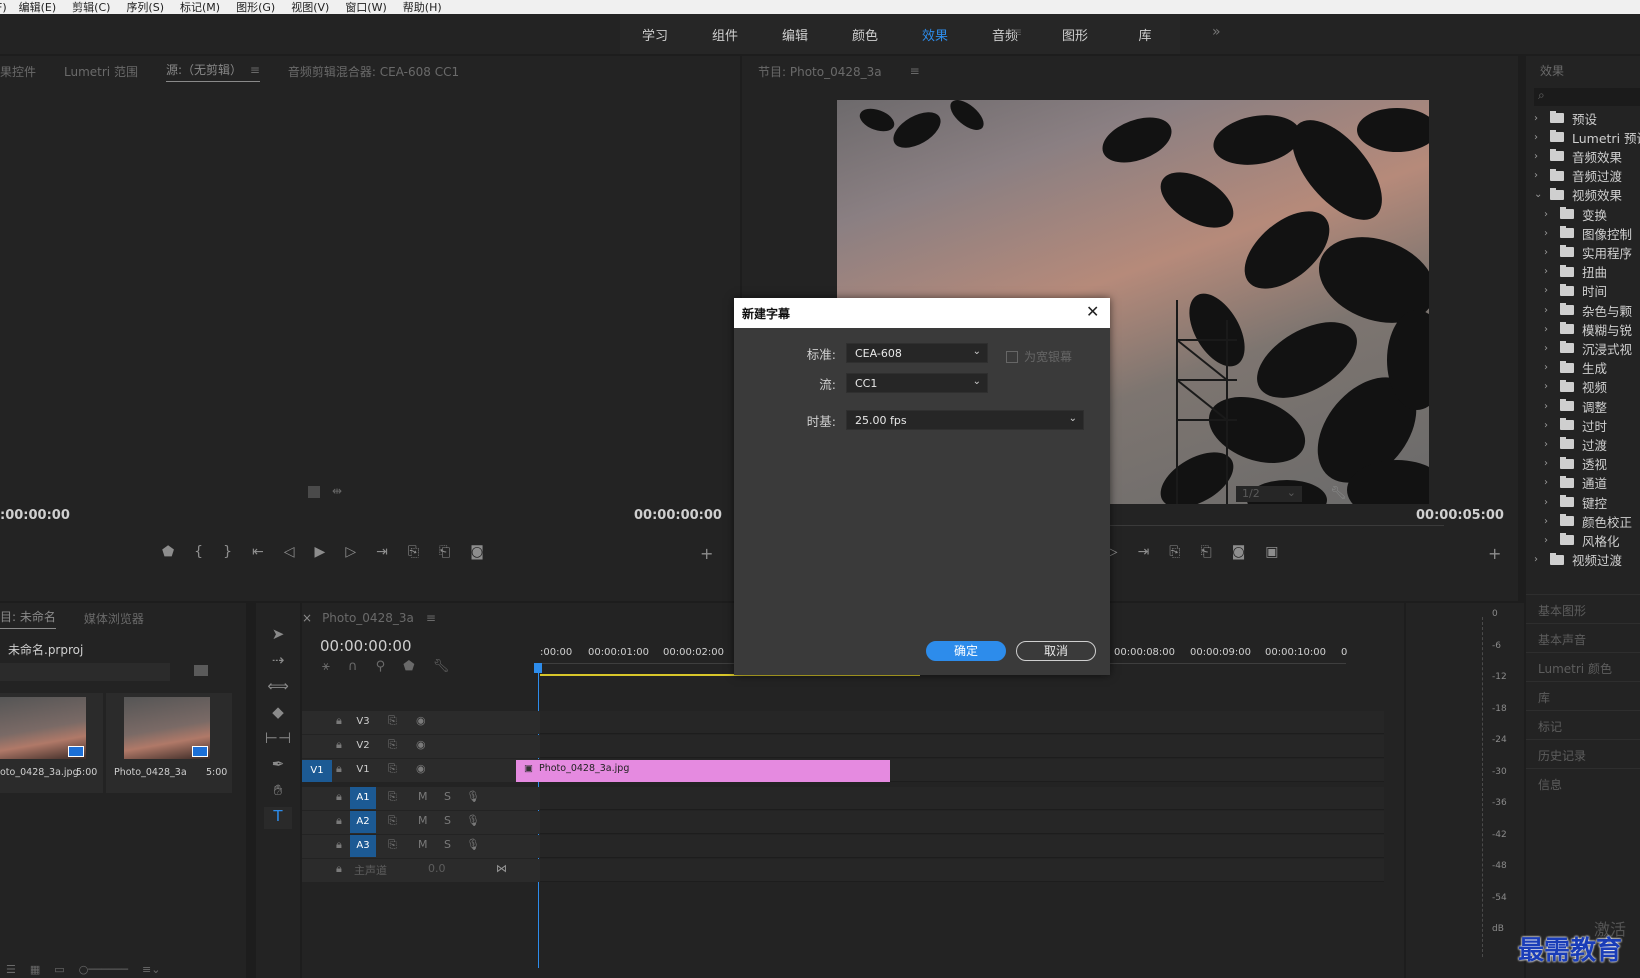  What do you see at coordinates (35, 969) in the screenshot?
I see `icon-view-icon: ▦` at bounding box center [35, 969].